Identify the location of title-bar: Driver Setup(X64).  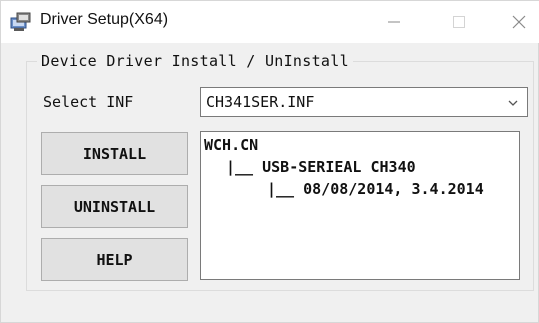
(270, 22).